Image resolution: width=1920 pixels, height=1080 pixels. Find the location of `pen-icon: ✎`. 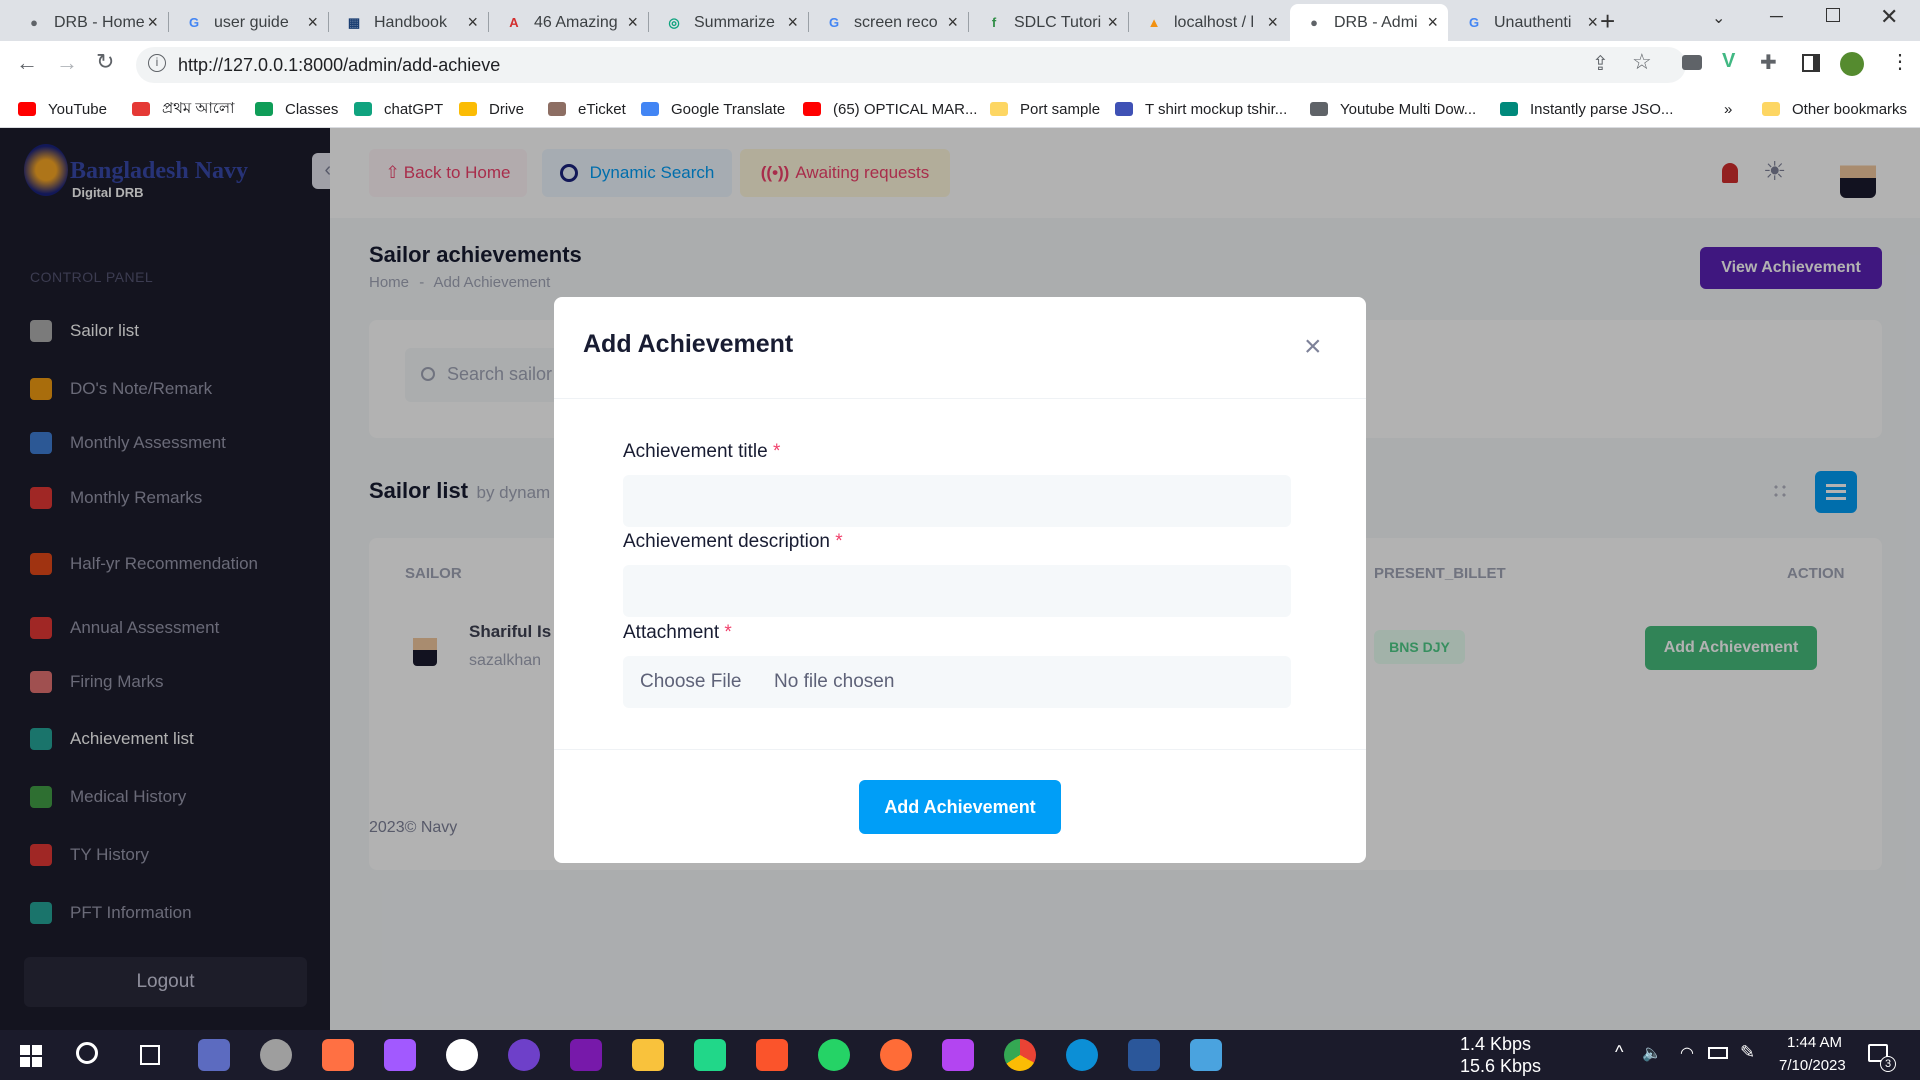

pen-icon: ✎ is located at coordinates (1747, 1052).